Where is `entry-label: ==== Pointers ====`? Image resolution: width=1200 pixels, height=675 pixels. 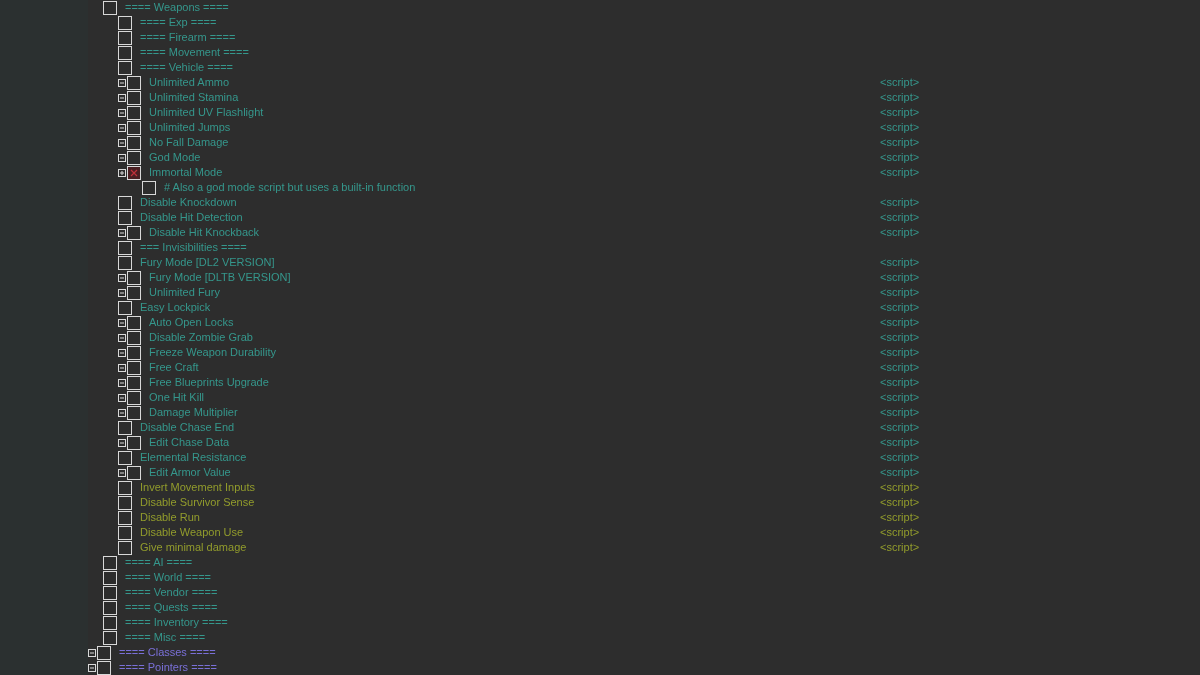
entry-label: ==== Pointers ==== is located at coordinates (168, 667).